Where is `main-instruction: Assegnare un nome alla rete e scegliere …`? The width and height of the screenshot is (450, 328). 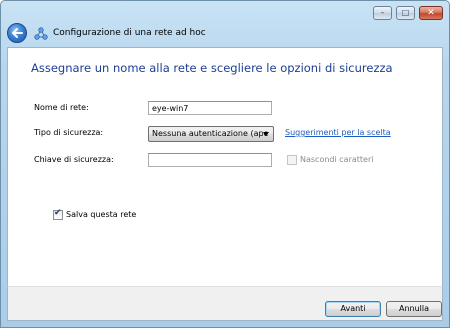 main-instruction: Assegnare un nome alla rete e scegliere … is located at coordinates (212, 68).